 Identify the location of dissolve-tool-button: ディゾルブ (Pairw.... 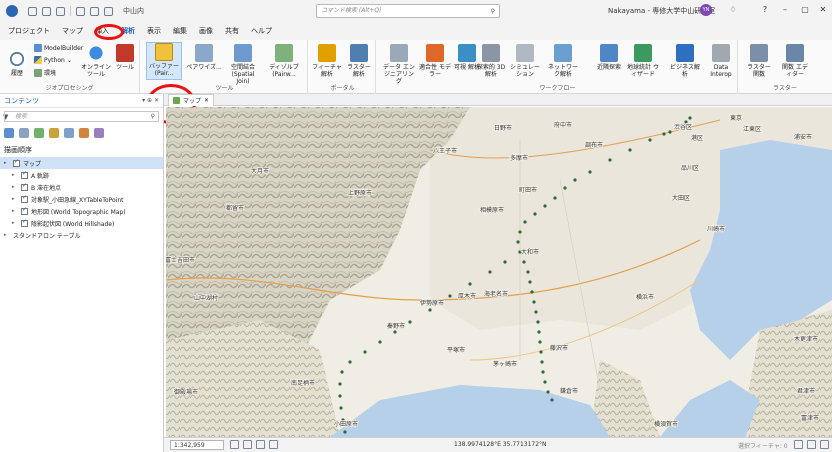
(284, 61).